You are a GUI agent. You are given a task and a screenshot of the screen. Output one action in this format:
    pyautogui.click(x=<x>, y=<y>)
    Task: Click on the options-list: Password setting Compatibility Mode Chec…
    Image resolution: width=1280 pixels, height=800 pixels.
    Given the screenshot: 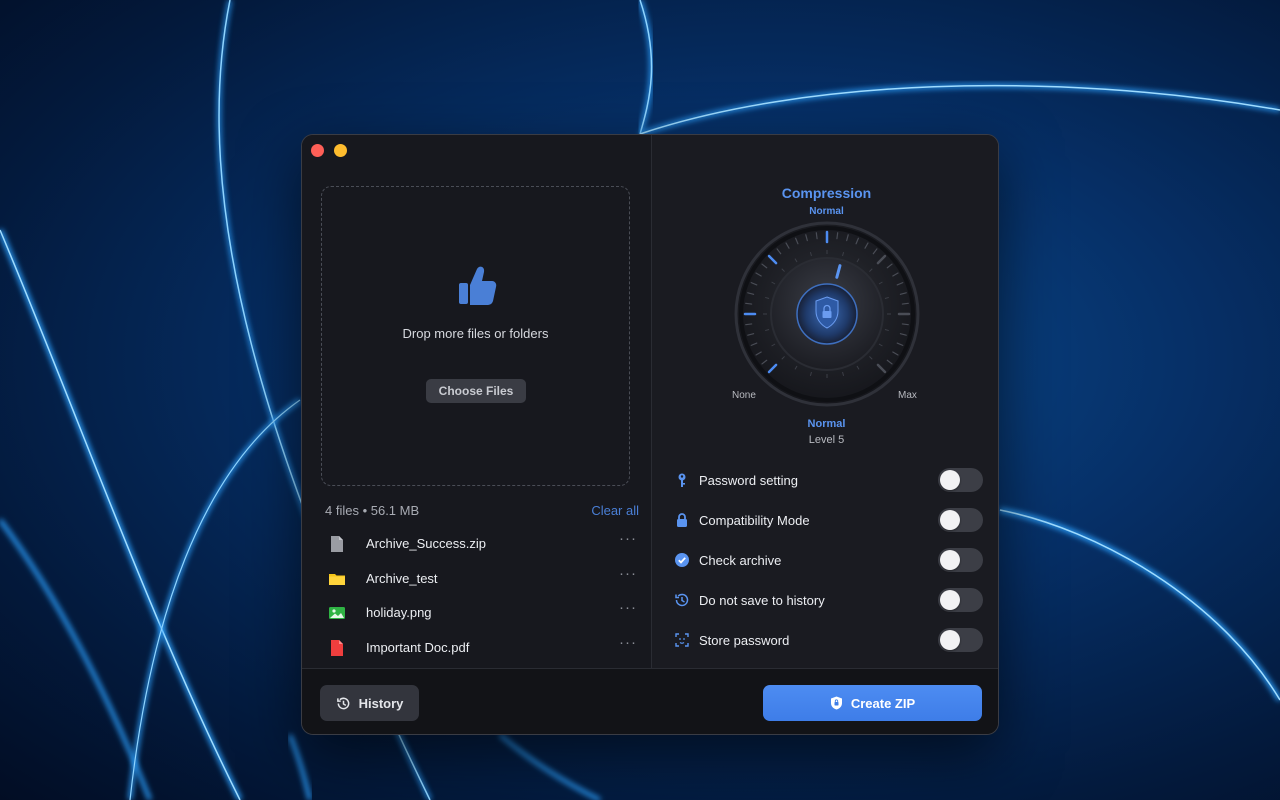 What is the action you would take?
    pyautogui.click(x=825, y=560)
    